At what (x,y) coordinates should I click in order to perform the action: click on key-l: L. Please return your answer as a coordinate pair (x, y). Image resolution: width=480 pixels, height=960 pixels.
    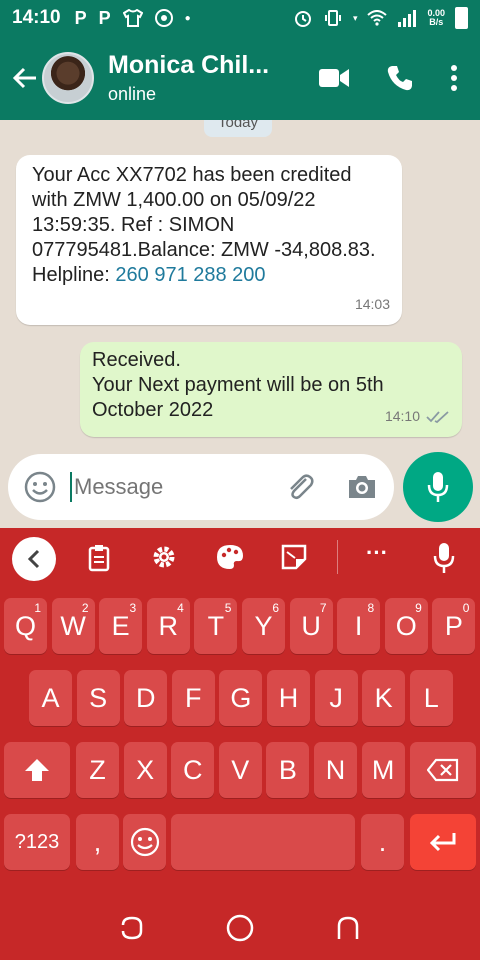
    Looking at the image, I should click on (431, 698).